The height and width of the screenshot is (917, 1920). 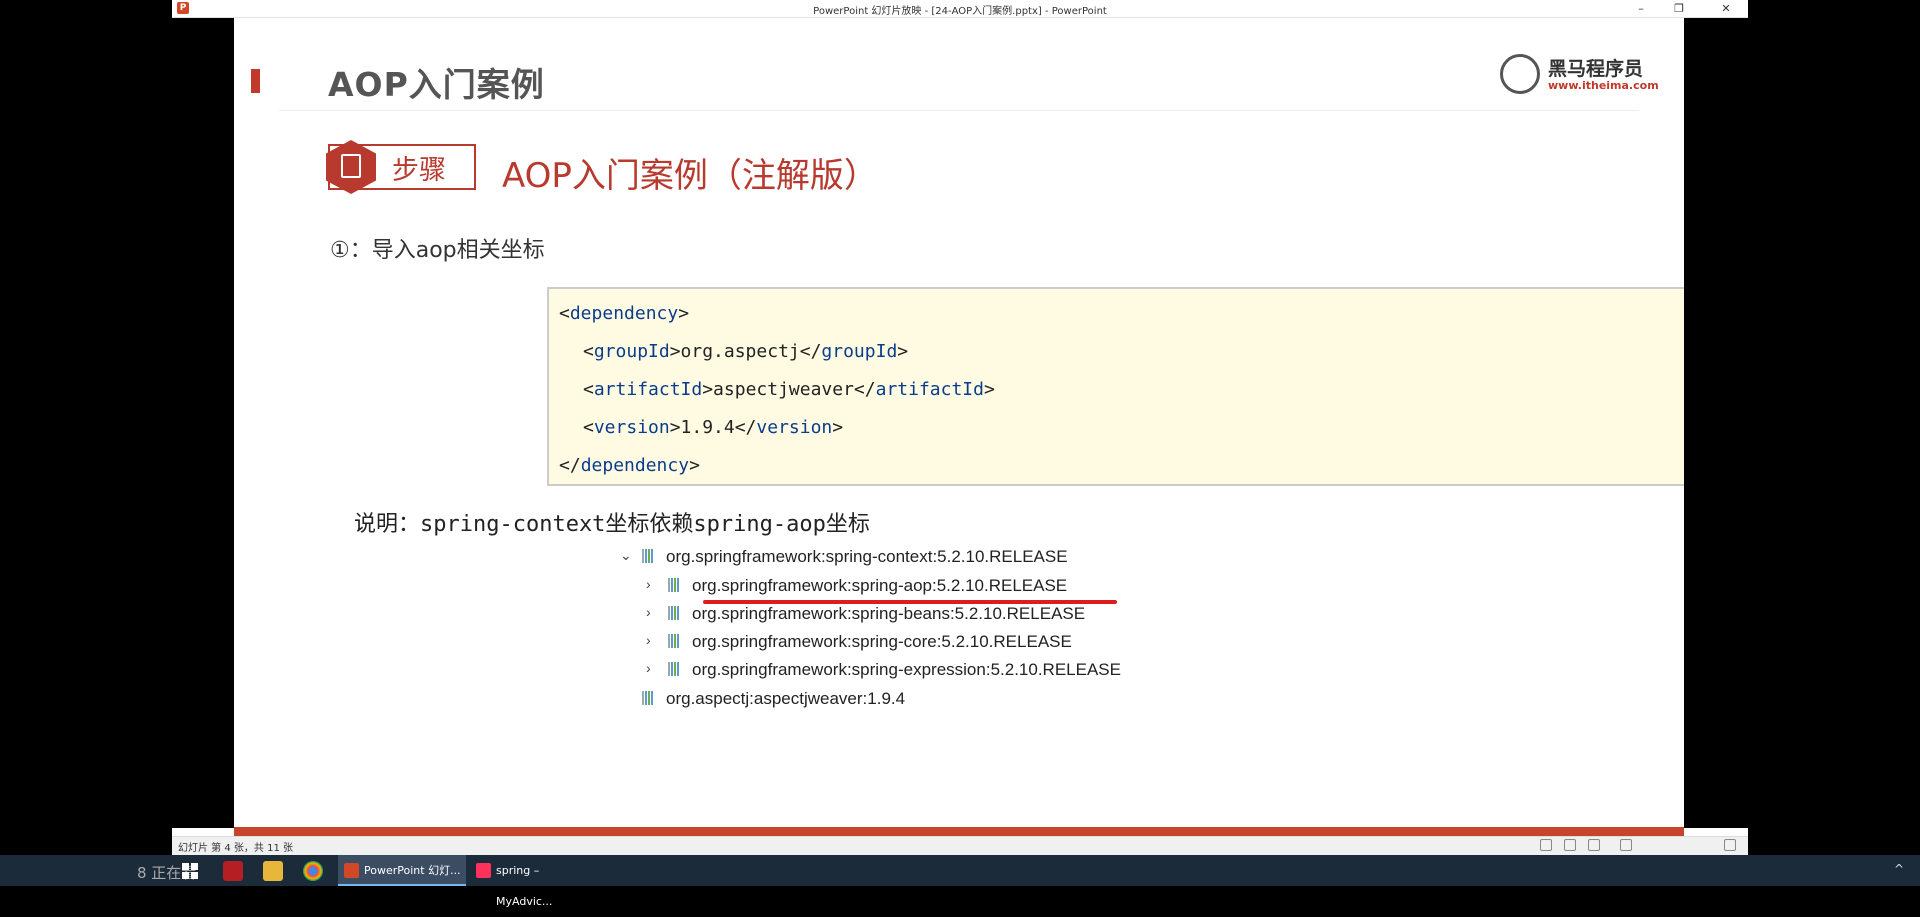 I want to click on highlight-underline, so click(x=910, y=602).